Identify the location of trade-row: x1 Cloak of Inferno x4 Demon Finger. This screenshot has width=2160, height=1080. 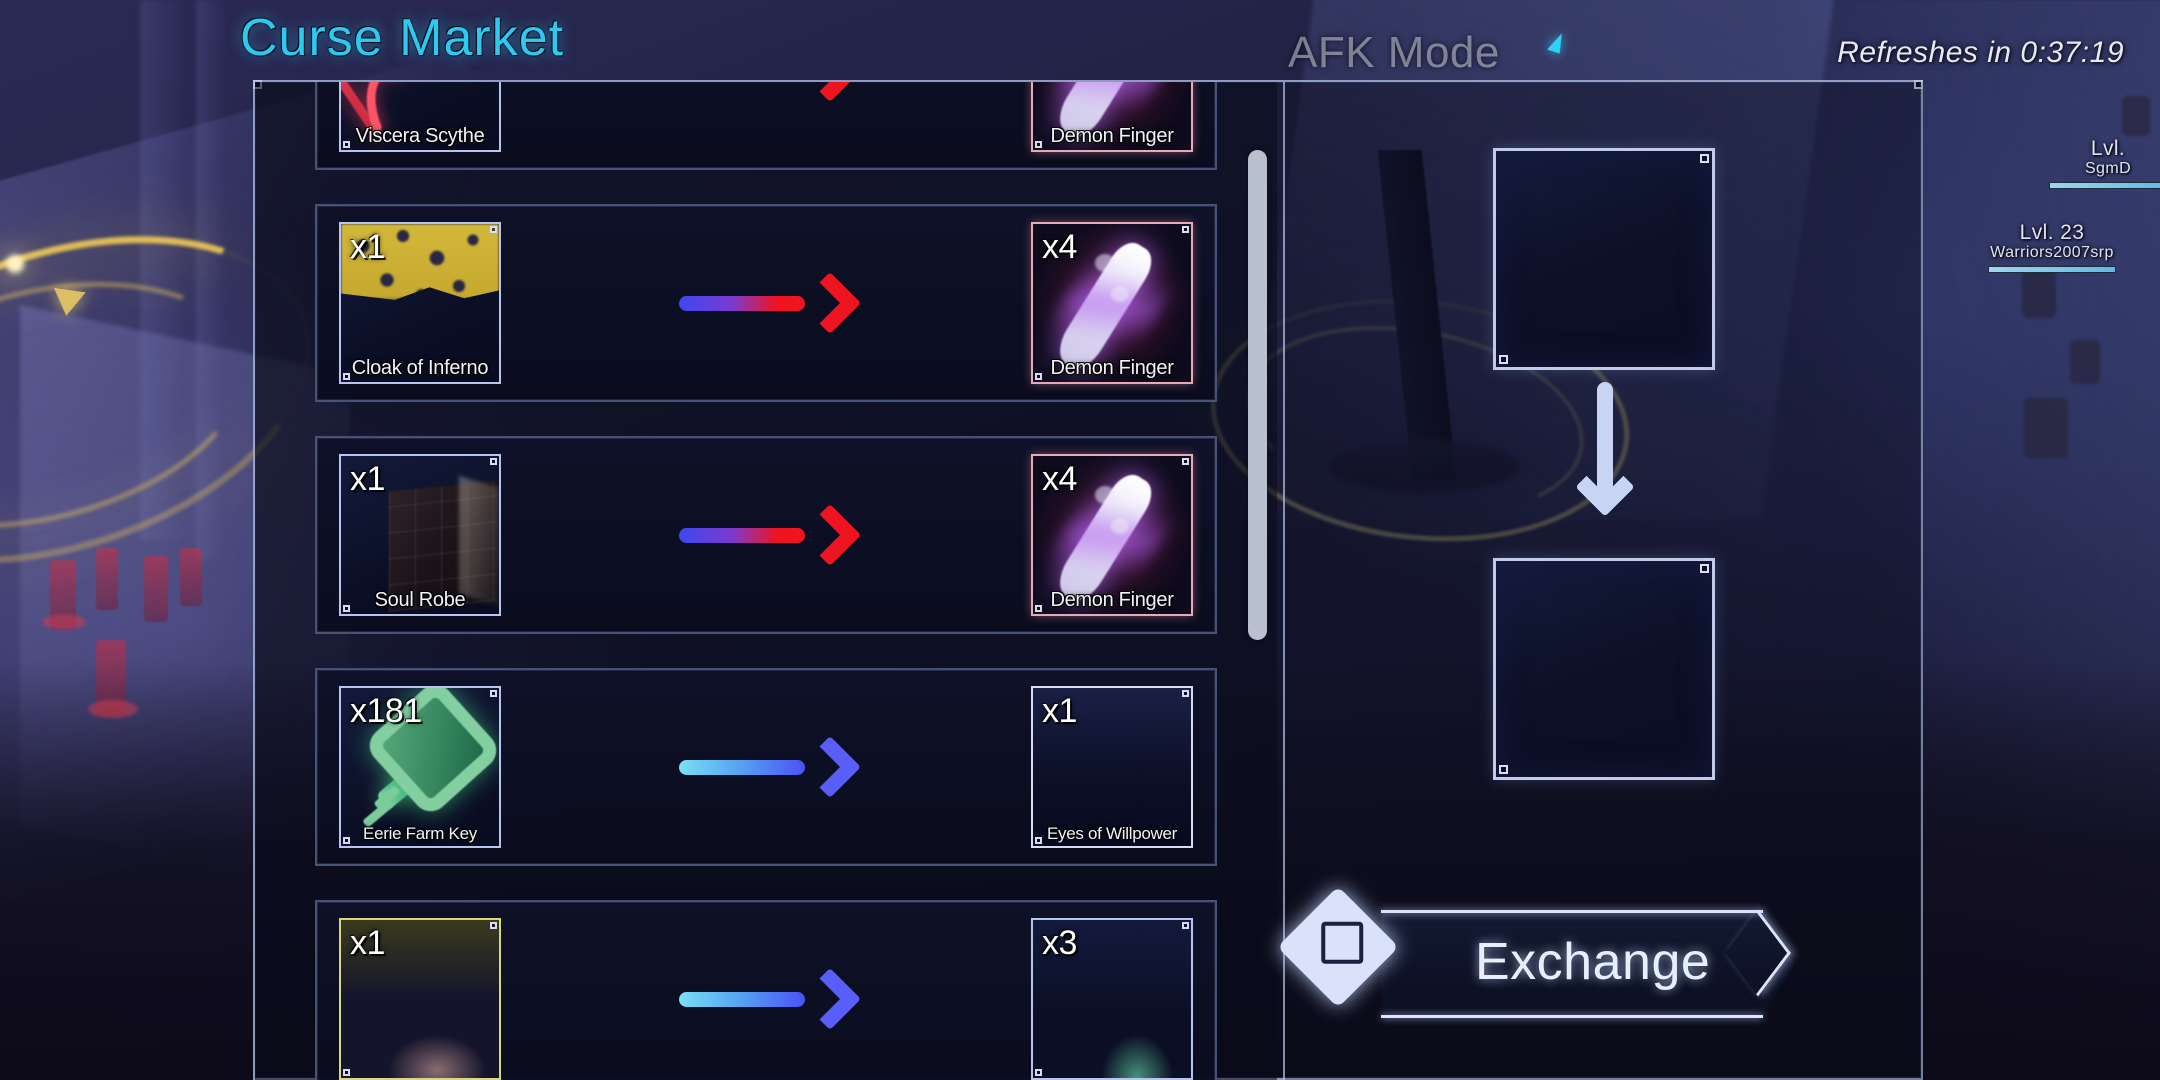
(766, 303).